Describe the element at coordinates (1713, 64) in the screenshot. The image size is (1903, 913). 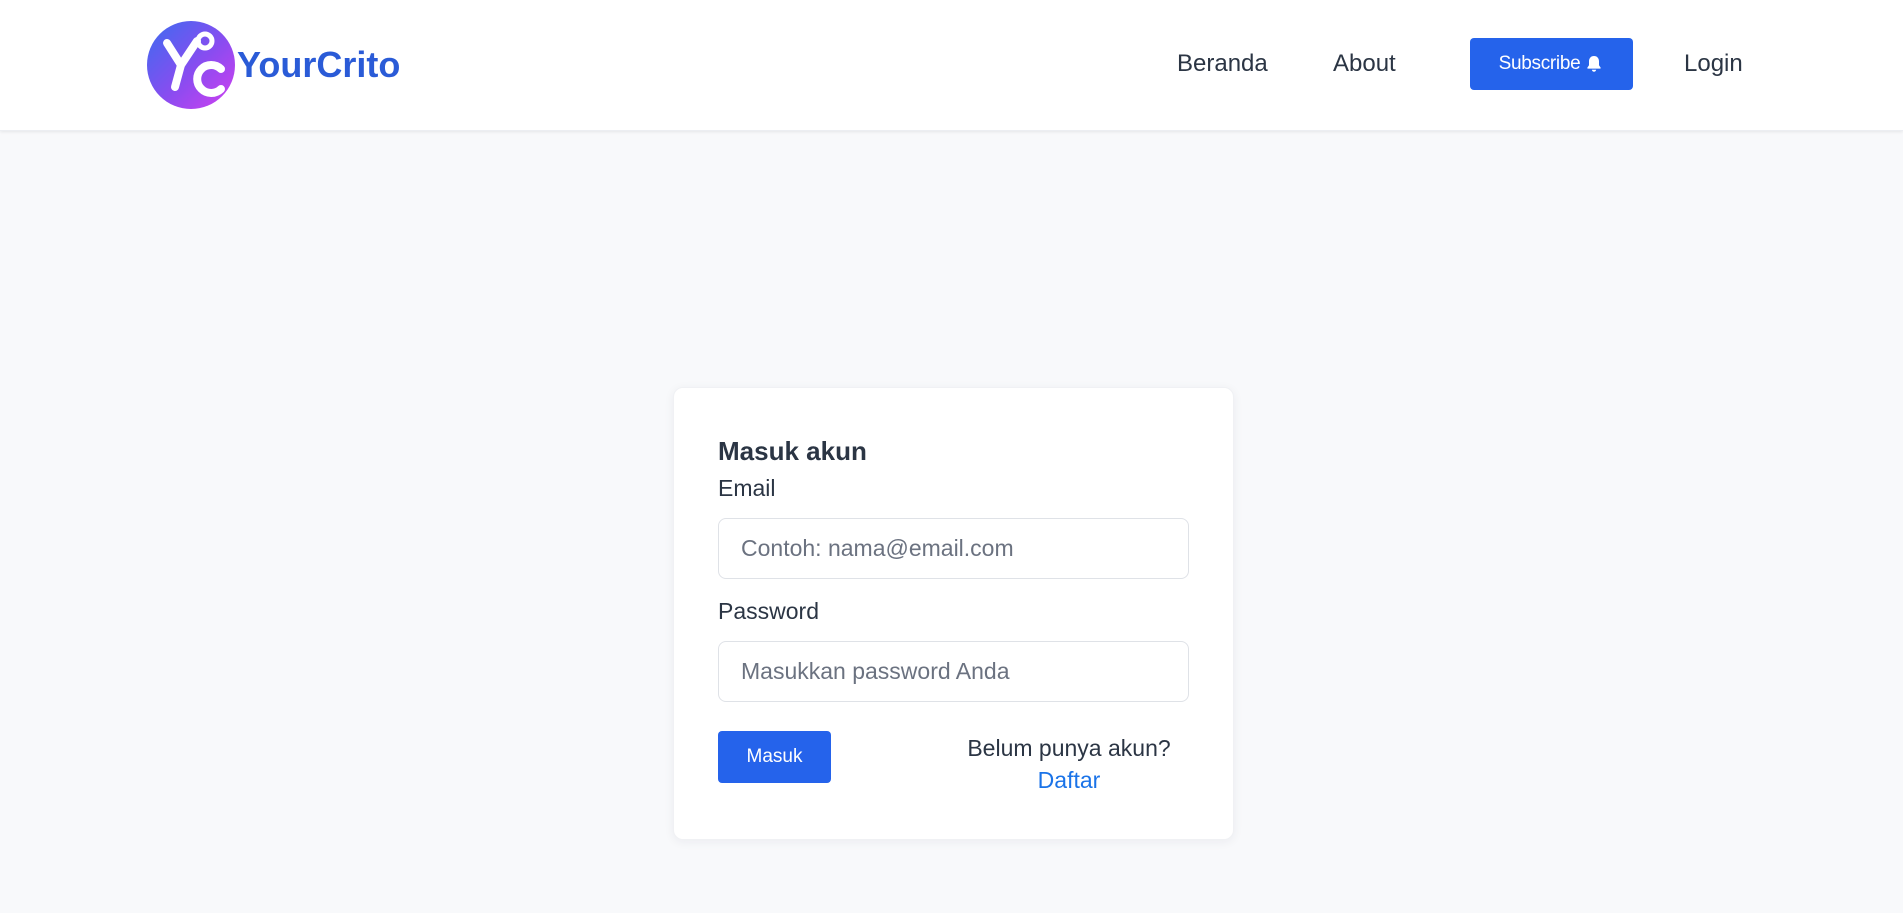
I see `nav-login-link: Login` at that location.